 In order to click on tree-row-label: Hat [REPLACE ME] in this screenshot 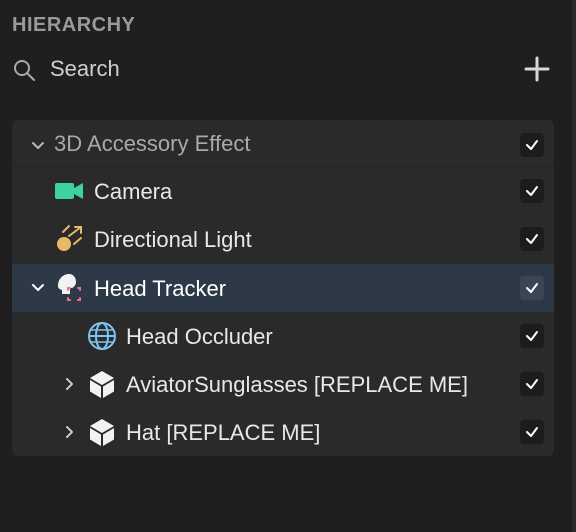, I will do `click(223, 432)`.